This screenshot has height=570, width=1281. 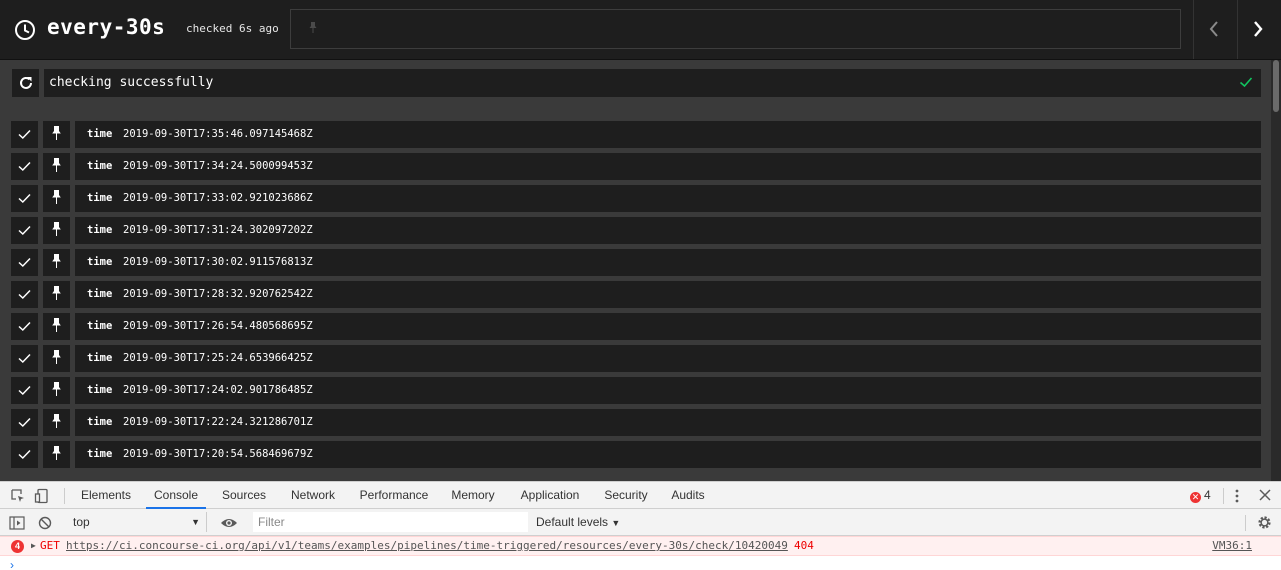 I want to click on source-location-link: VM36:1, so click(x=1232, y=546).